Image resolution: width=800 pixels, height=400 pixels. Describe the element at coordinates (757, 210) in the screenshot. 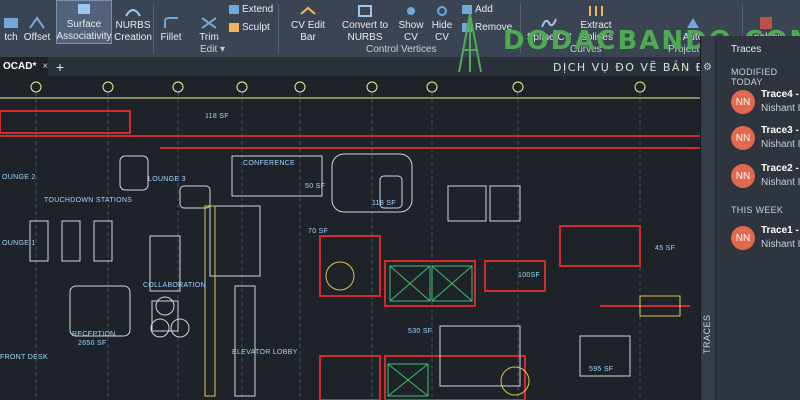

I see `section-this-week: THIS WEEK` at that location.